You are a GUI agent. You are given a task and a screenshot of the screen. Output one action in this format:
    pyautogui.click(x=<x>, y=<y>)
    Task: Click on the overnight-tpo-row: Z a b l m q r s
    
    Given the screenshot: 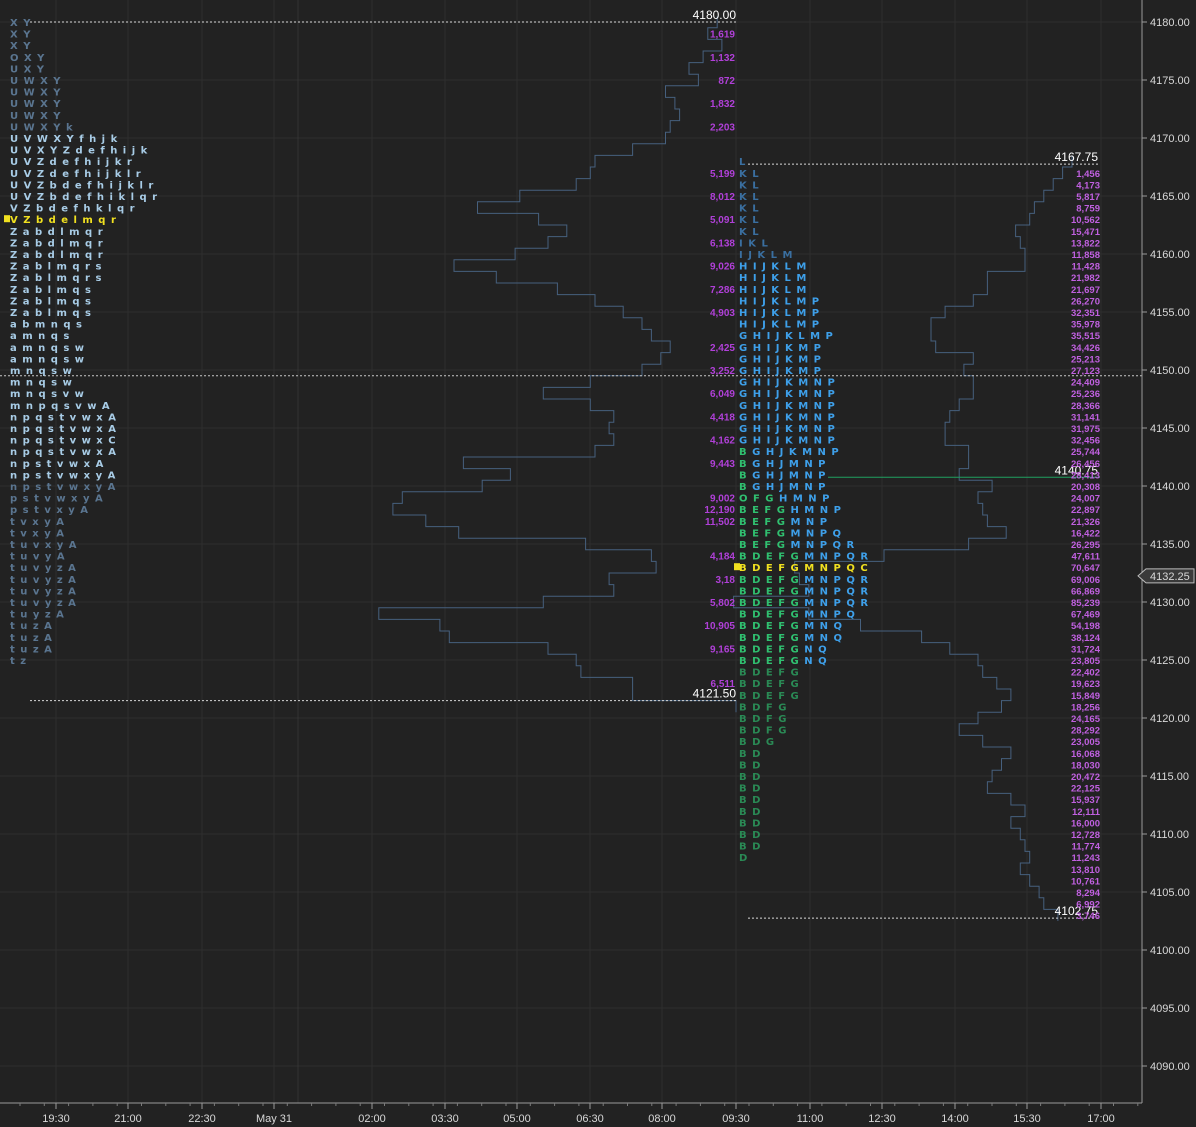 What is the action you would take?
    pyautogui.click(x=56, y=278)
    